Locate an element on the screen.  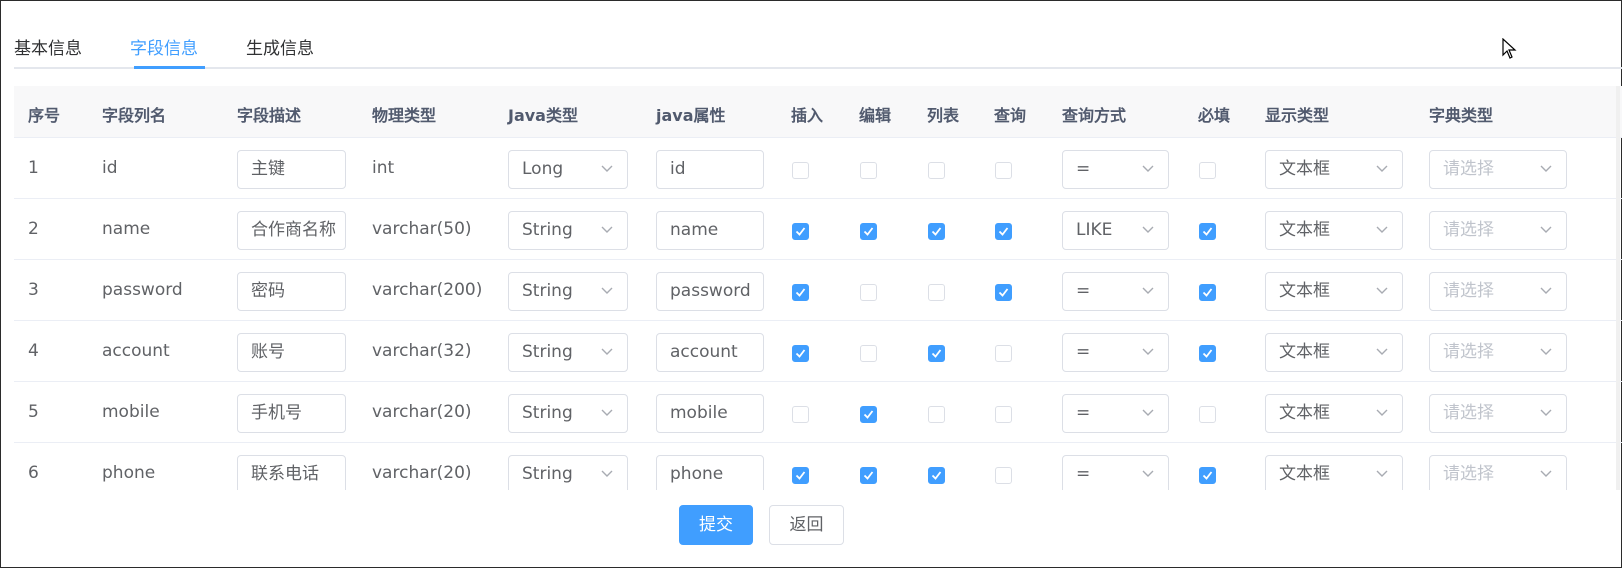
vertical-scrollbar is located at coordinates (1618, 288).